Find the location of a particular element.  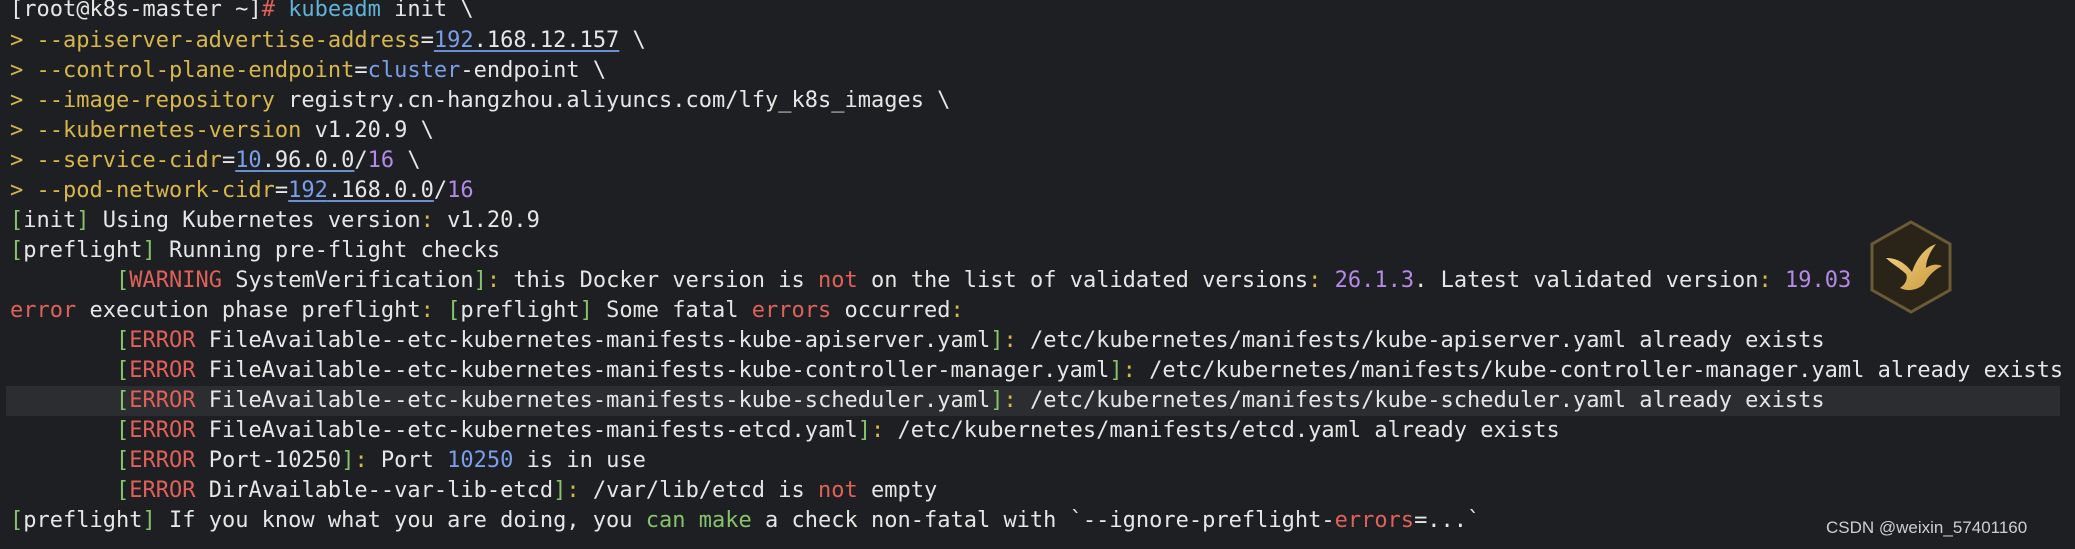

arg-value-keyword: cluster is located at coordinates (414, 70).